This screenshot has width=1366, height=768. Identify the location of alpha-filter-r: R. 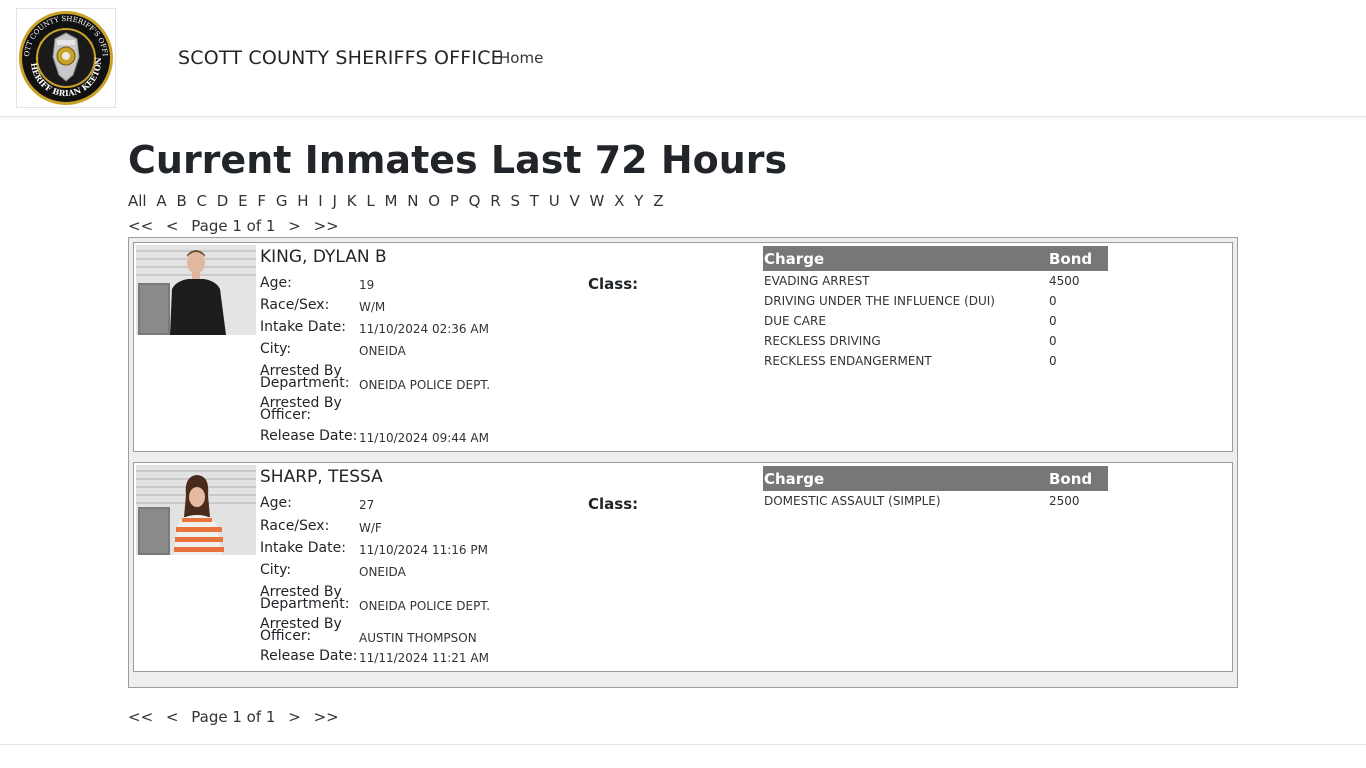
(495, 201).